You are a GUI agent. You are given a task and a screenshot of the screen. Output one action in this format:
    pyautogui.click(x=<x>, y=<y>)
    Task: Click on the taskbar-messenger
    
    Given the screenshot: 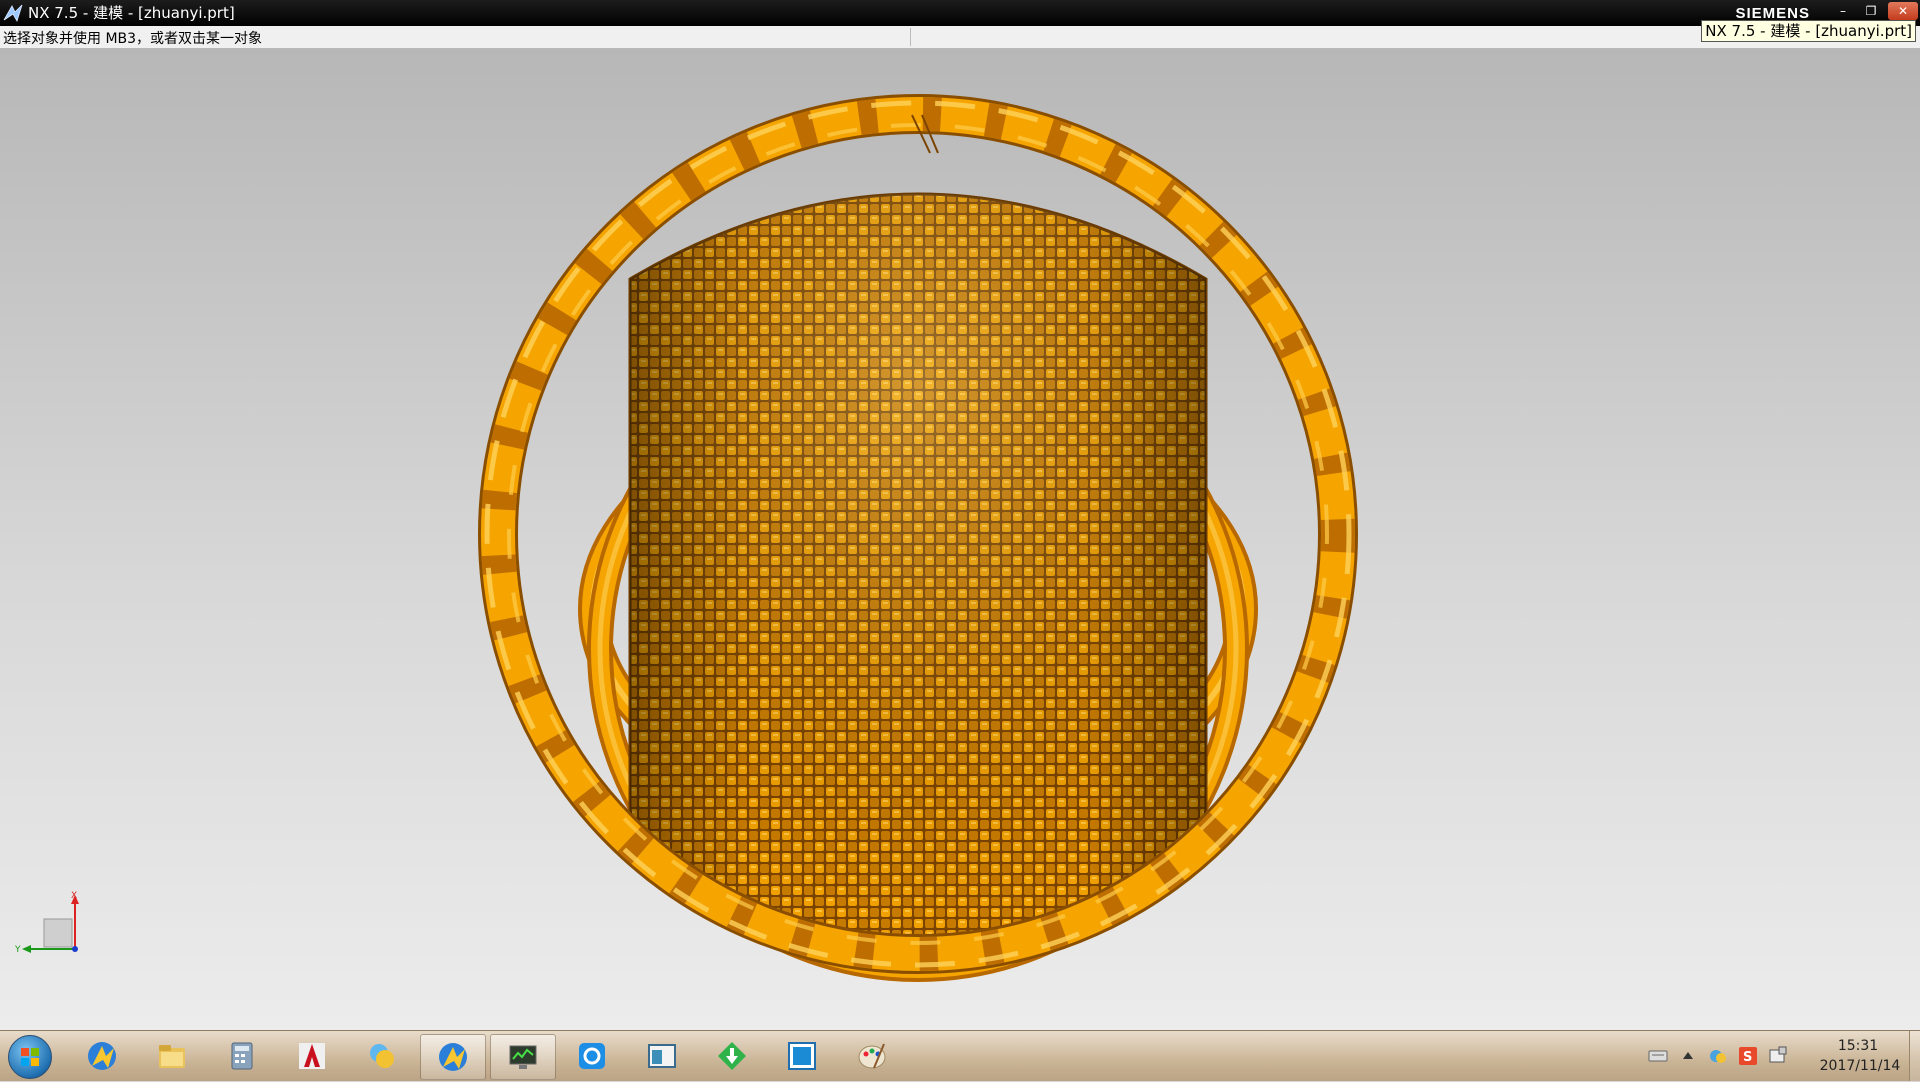 What is the action you would take?
    pyautogui.click(x=382, y=1056)
    